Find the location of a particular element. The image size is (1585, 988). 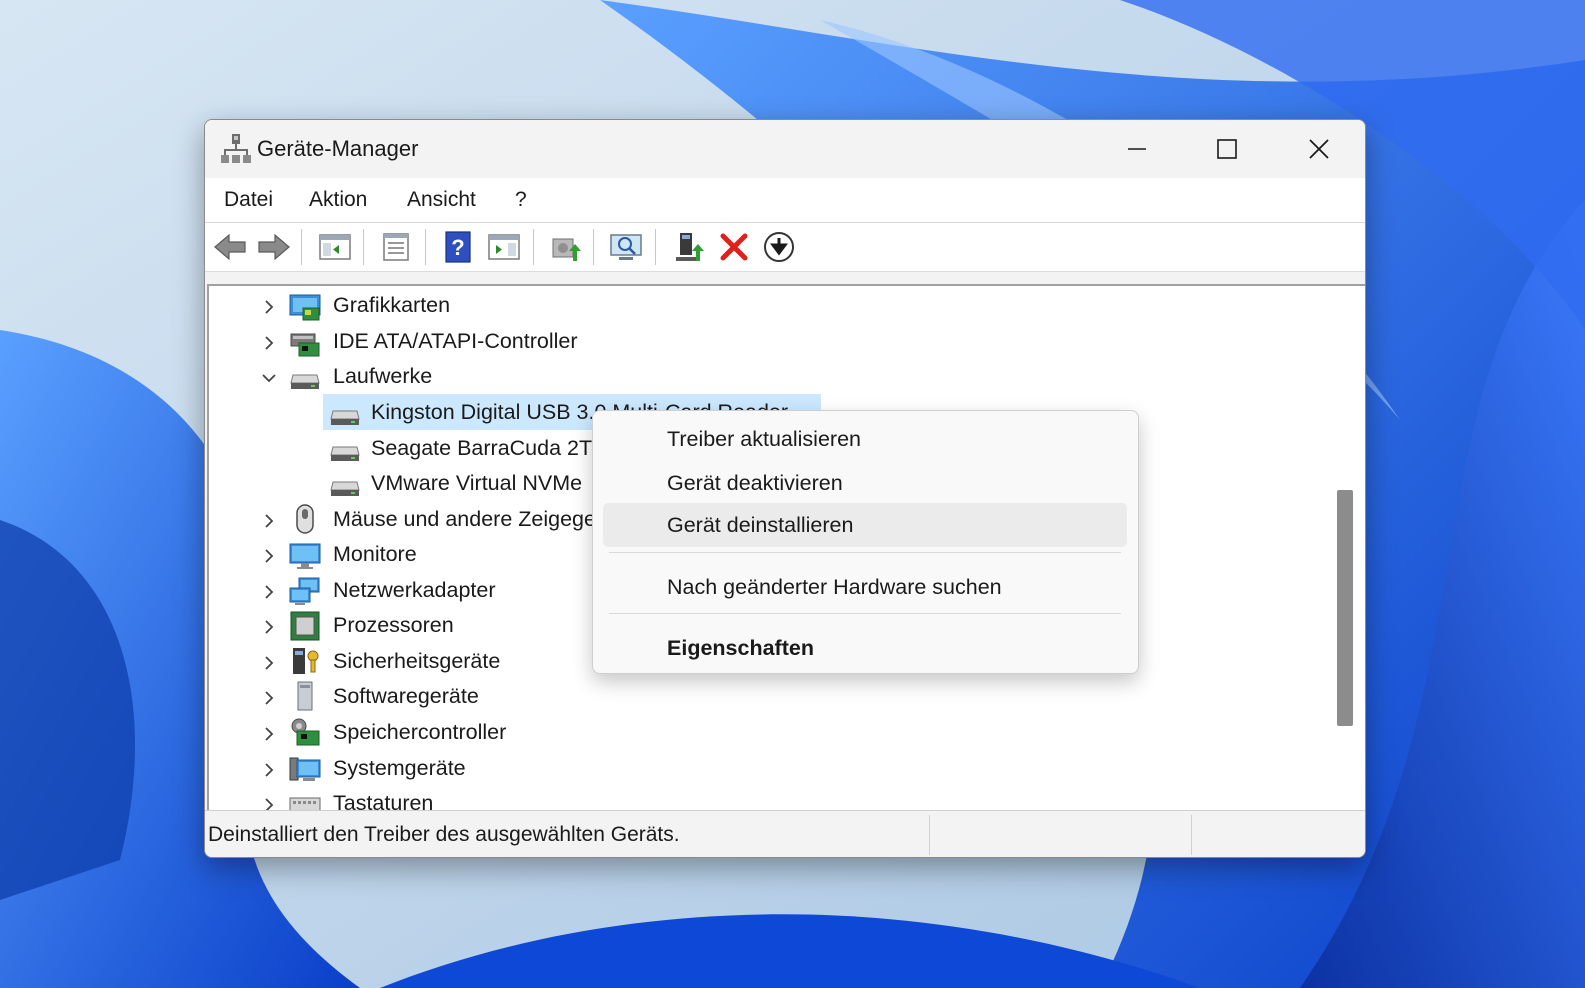

tree-item-softwaregeraete: Softwaregeräte is located at coordinates (769, 698).